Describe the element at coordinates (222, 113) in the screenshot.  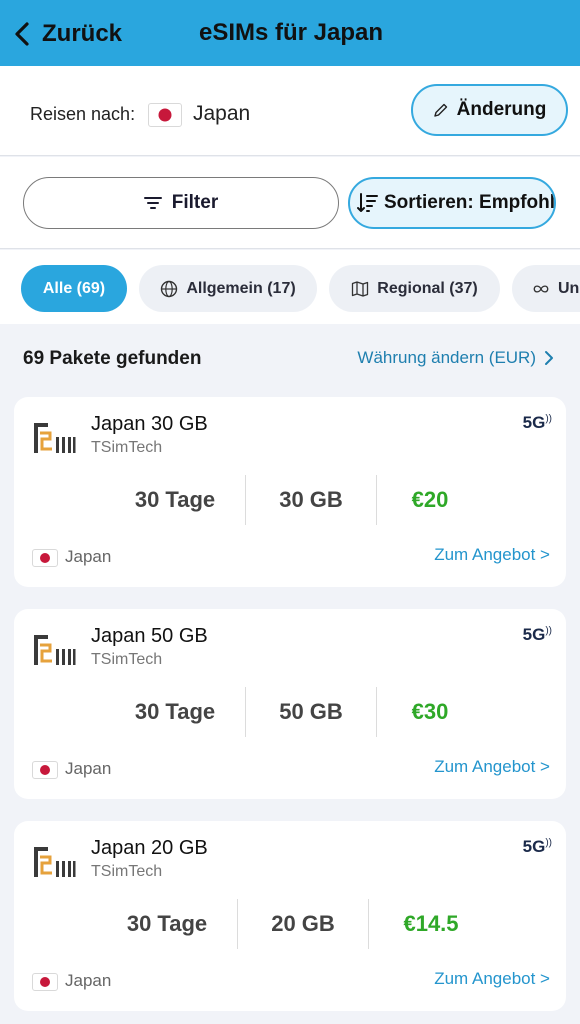
I see `destination-country: Japan` at that location.